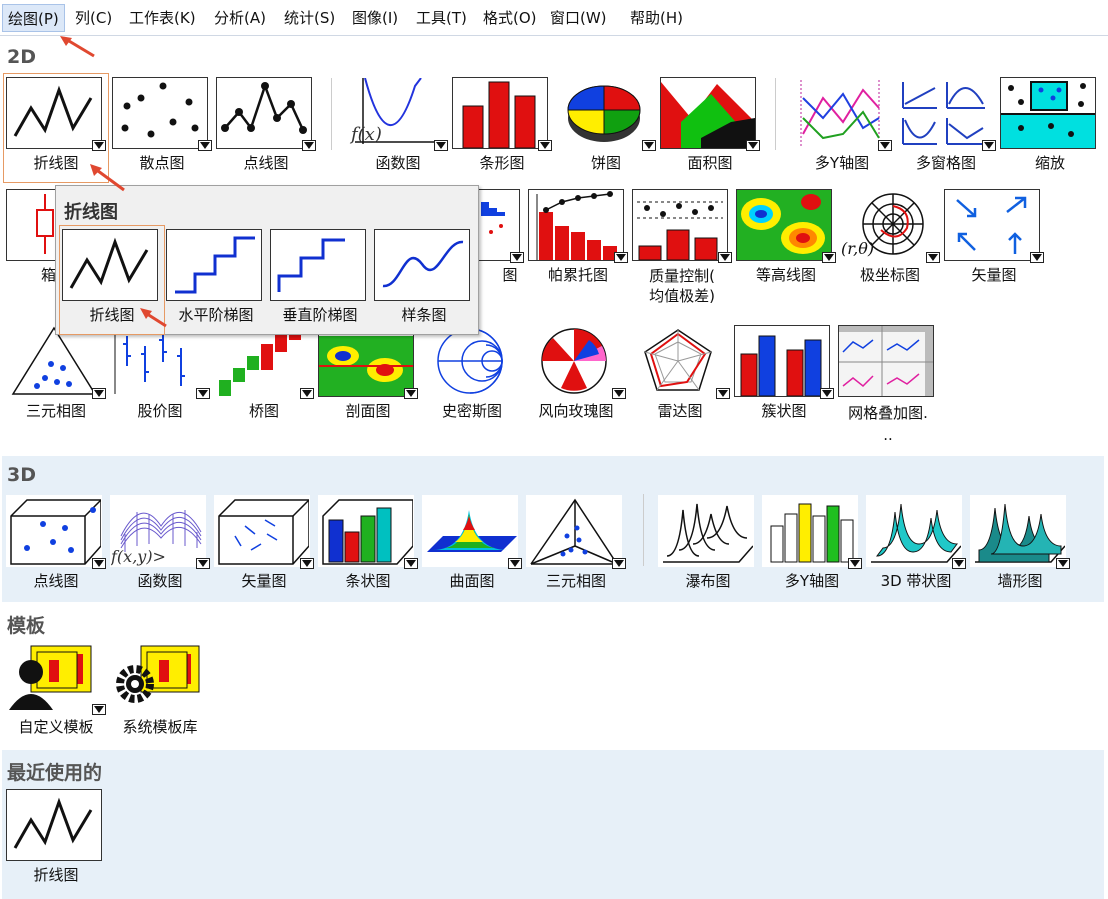 The width and height of the screenshot is (1108, 899). Describe the element at coordinates (842, 128) in the screenshot. I see `tile-multi-y-axis: 多Y轴图` at that location.